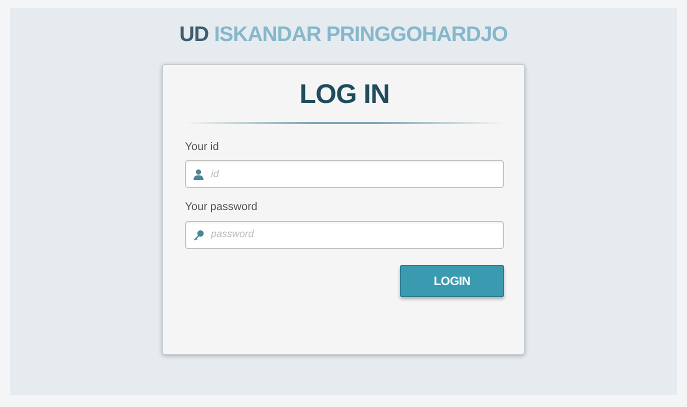  What do you see at coordinates (202, 147) in the screenshot?
I see `field-label: Your id` at bounding box center [202, 147].